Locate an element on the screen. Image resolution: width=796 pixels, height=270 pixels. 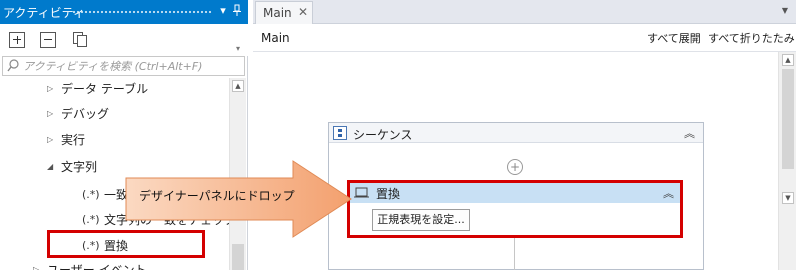
callout-text: デザイナーパネルにドロップ is located at coordinates (217, 196).